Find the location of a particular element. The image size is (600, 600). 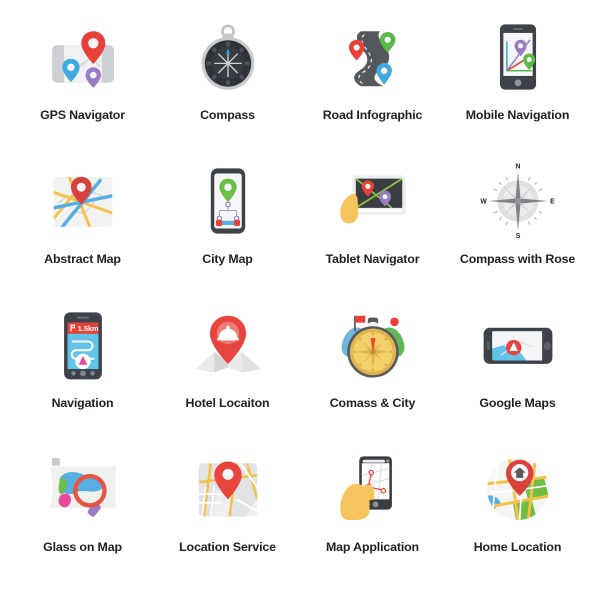

navigation-distance: 1.5km is located at coordinates (87, 328).